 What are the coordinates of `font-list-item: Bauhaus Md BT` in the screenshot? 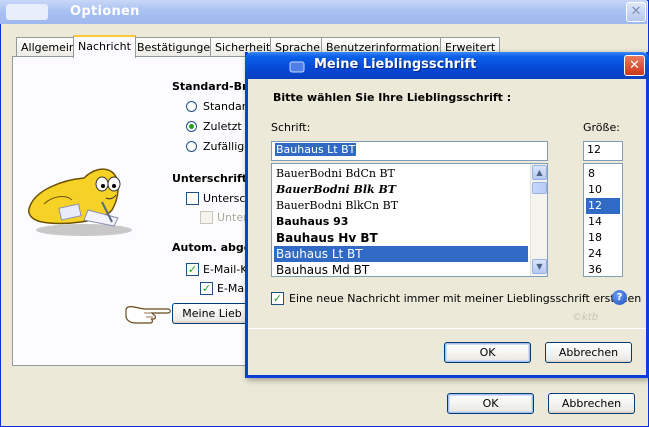 It's located at (401, 269).